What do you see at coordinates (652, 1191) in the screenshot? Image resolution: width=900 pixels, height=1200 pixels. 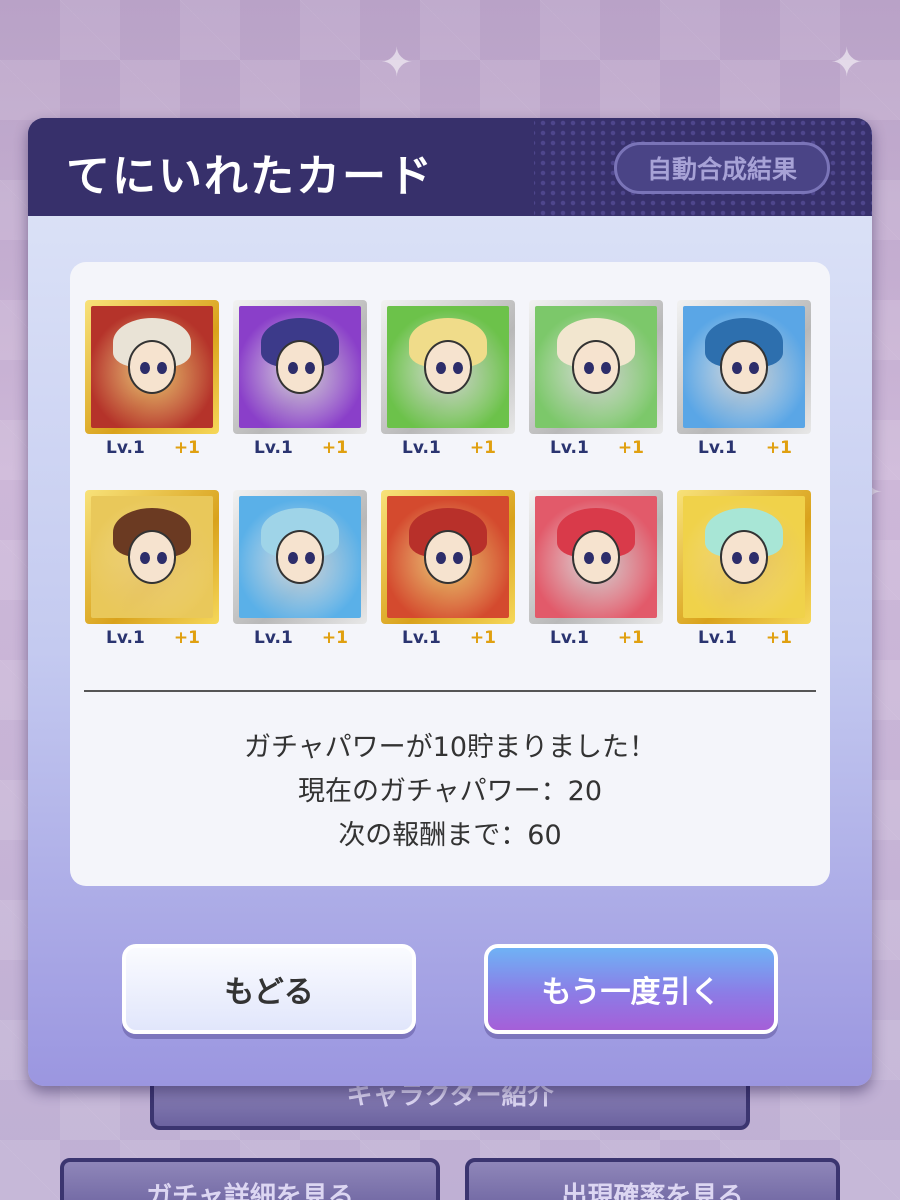 I see `drop-rate-label: 出現確率を見る` at bounding box center [652, 1191].